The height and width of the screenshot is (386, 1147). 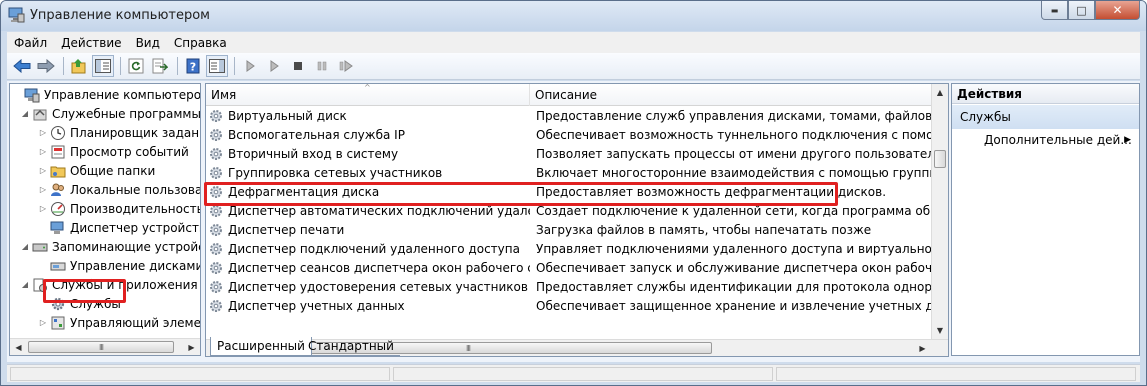 What do you see at coordinates (298, 66) in the screenshot?
I see `stop-service-icon` at bounding box center [298, 66].